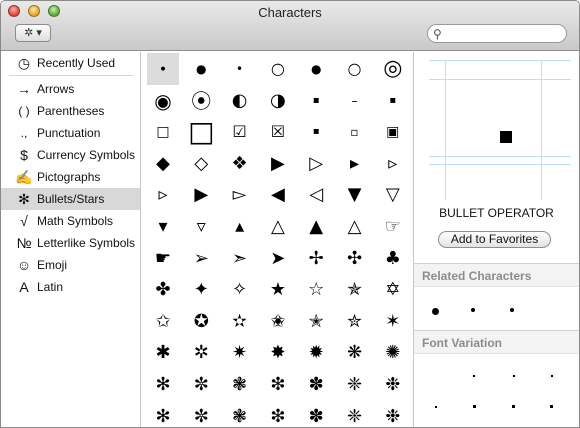 The width and height of the screenshot is (580, 428). Describe the element at coordinates (278, 132) in the screenshot. I see `character-cell: ☒` at that location.